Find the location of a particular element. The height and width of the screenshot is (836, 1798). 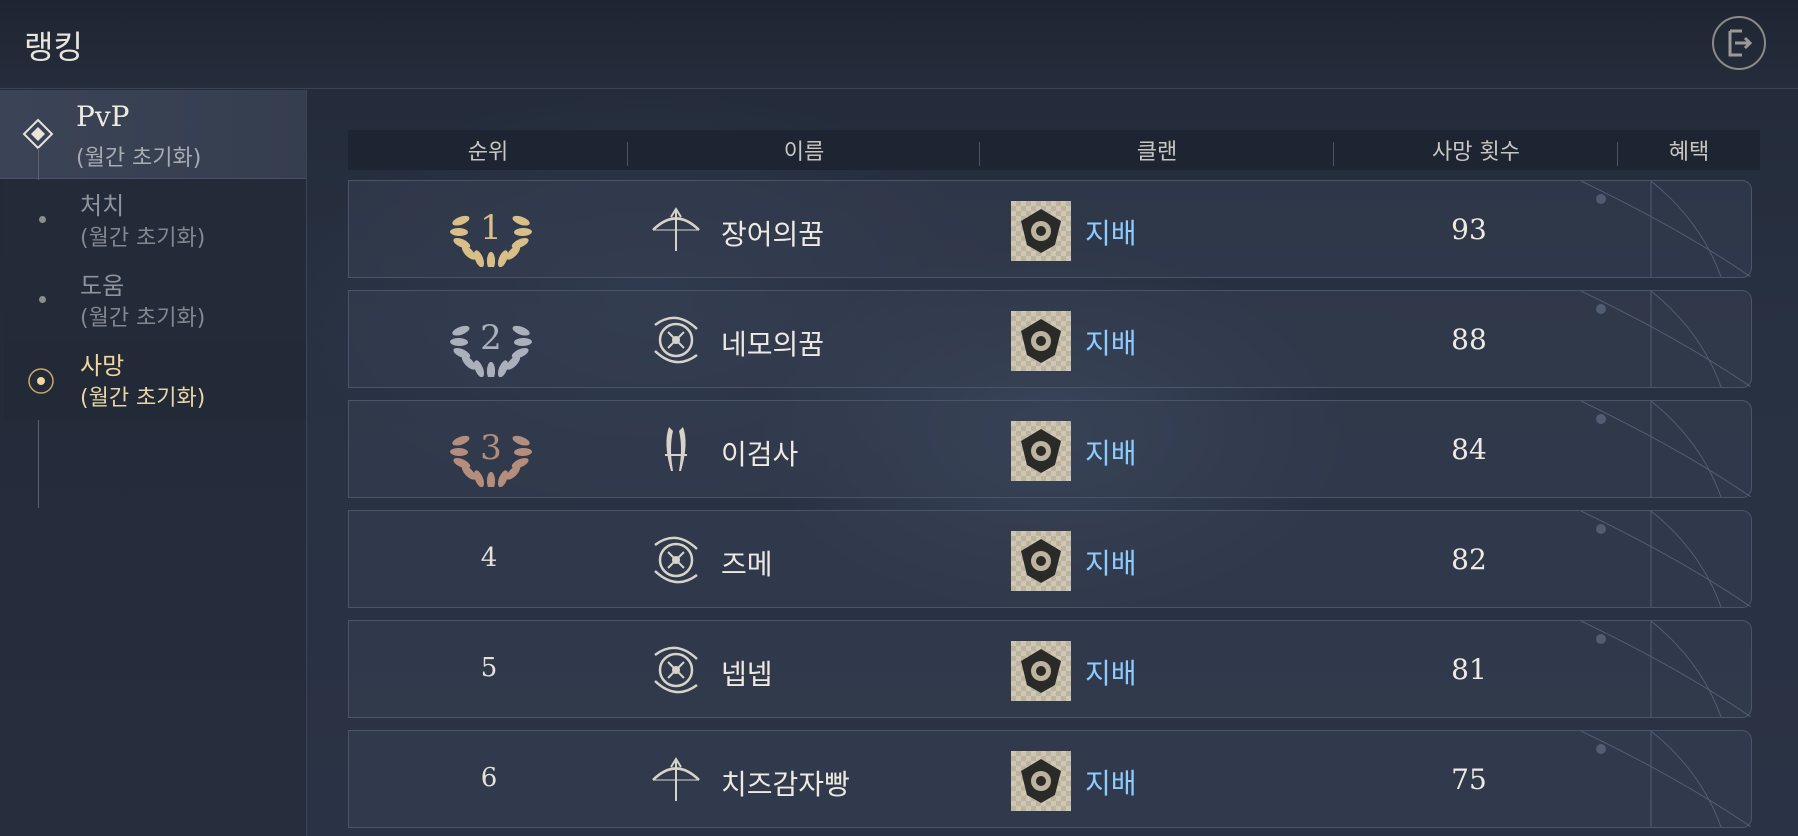

dual-blade-icon is located at coordinates (676, 450).